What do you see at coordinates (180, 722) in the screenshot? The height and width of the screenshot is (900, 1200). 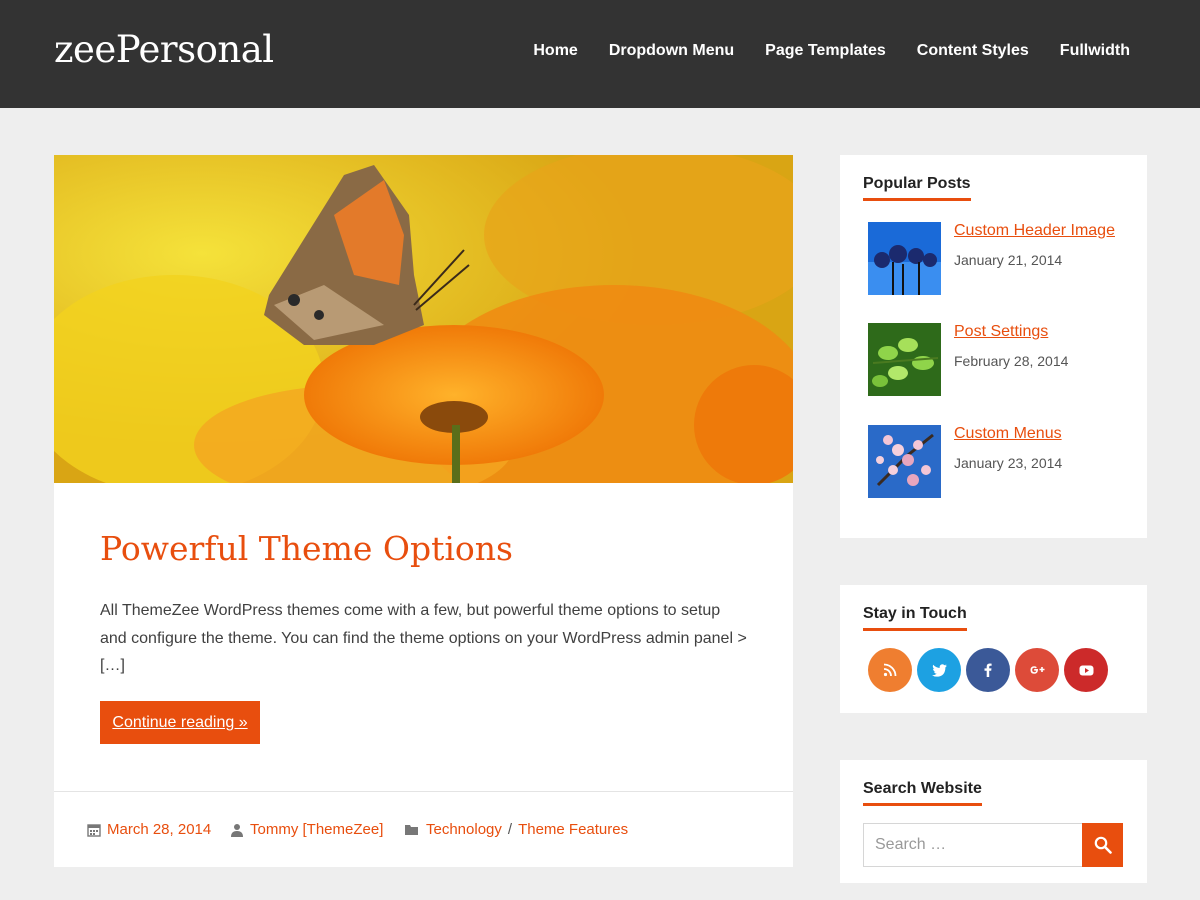 I see `continue-reading-button: Continue reading »` at bounding box center [180, 722].